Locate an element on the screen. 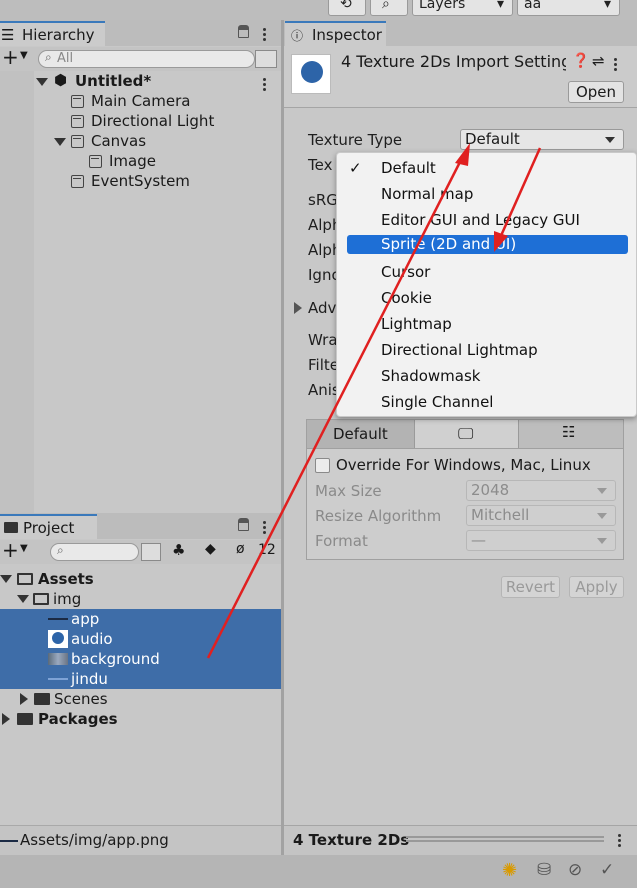 This screenshot has width=637, height=888. inspector-tab-label: Inspector is located at coordinates (347, 35).